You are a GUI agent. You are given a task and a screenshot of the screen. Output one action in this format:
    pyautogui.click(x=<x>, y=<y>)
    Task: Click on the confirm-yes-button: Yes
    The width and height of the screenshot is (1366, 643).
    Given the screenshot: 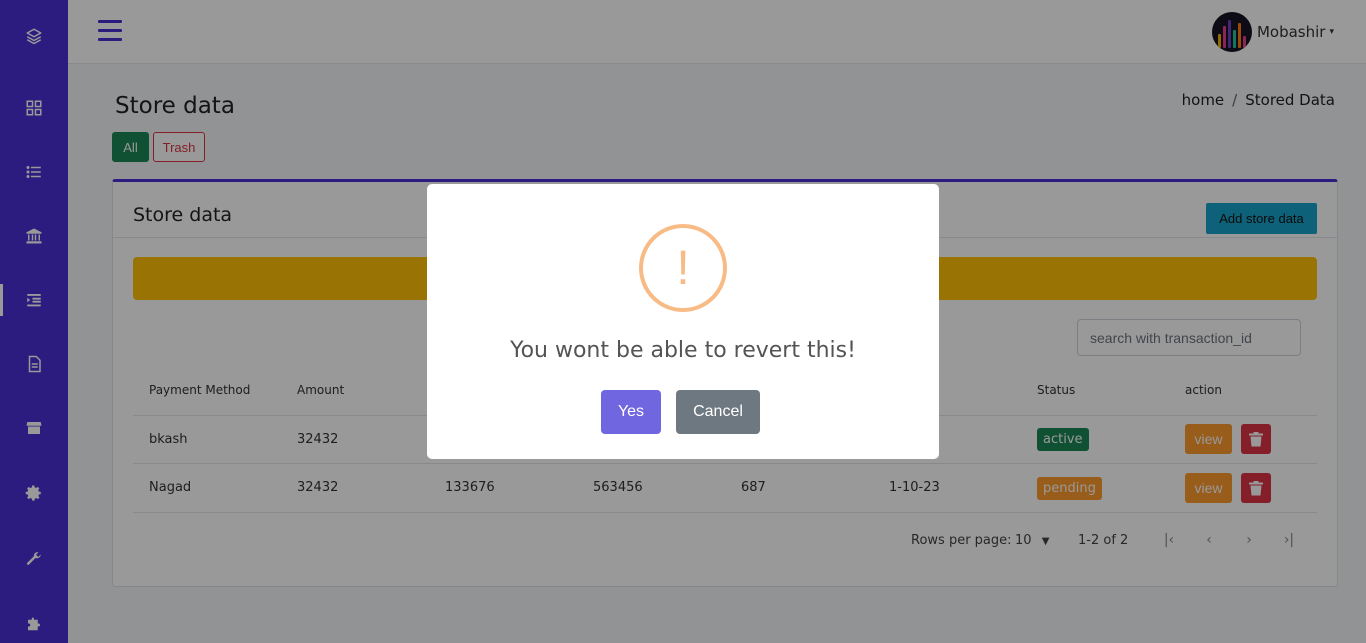 What is the action you would take?
    pyautogui.click(x=631, y=412)
    